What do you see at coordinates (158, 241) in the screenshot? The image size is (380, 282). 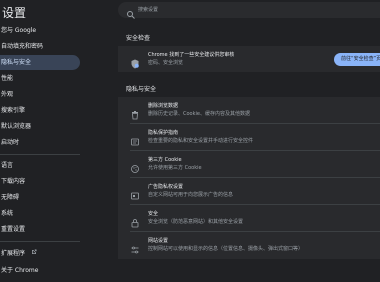 I see `row-title: 网站设置` at bounding box center [158, 241].